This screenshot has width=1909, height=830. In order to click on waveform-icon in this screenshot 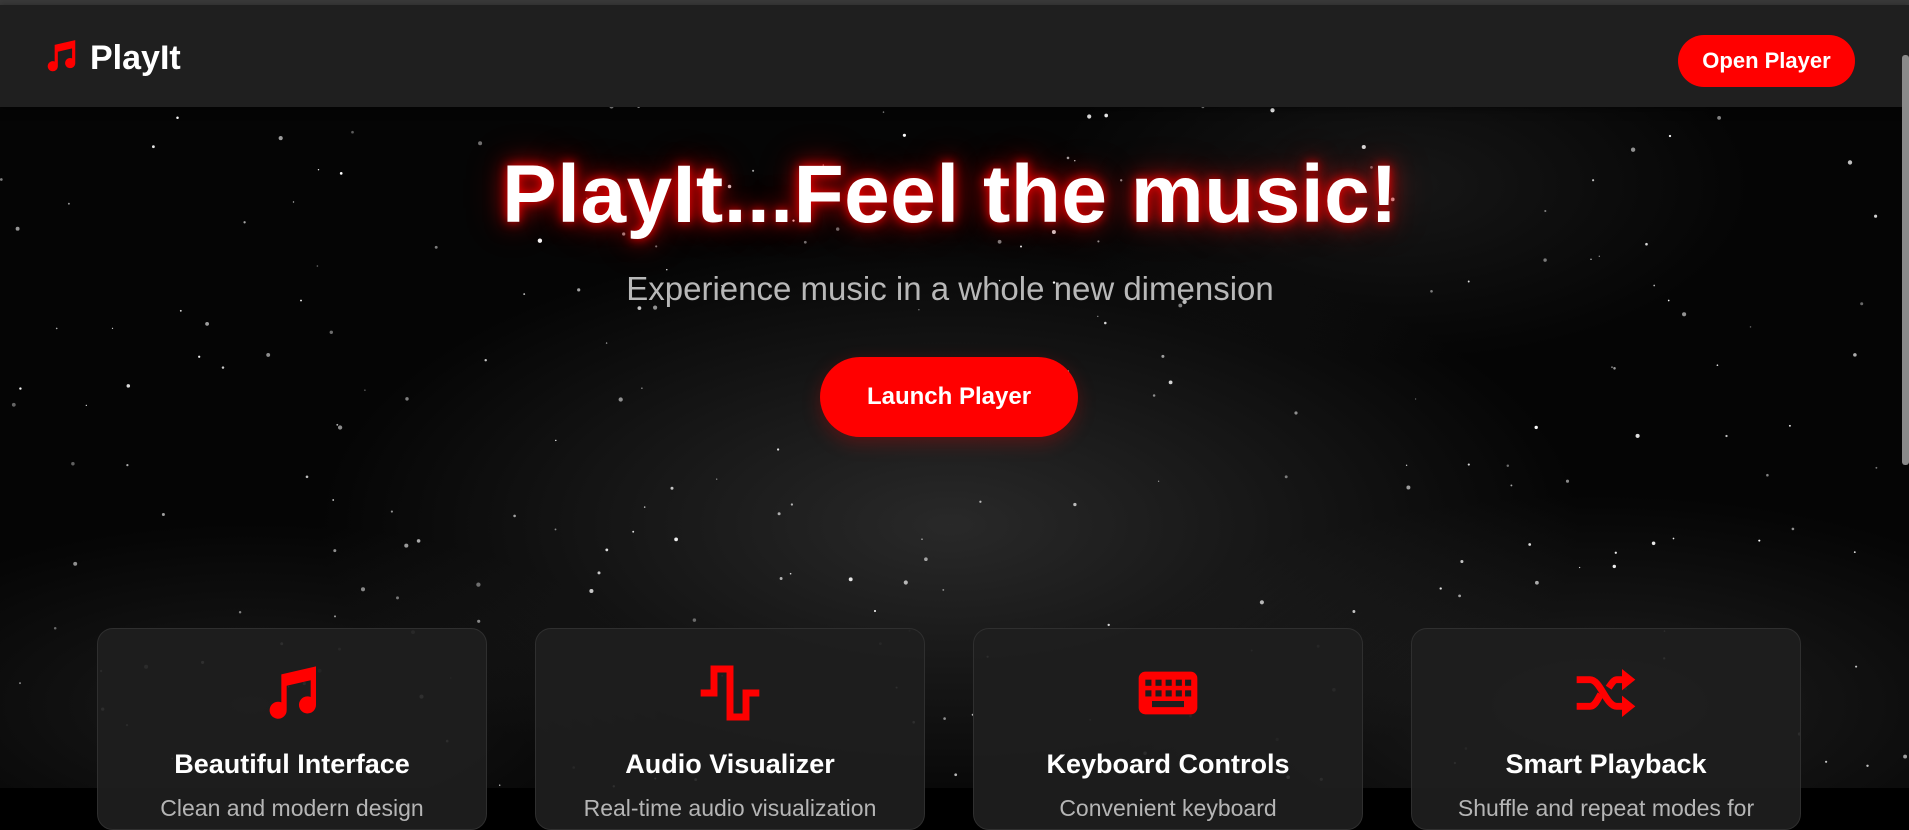, I will do `click(730, 692)`.